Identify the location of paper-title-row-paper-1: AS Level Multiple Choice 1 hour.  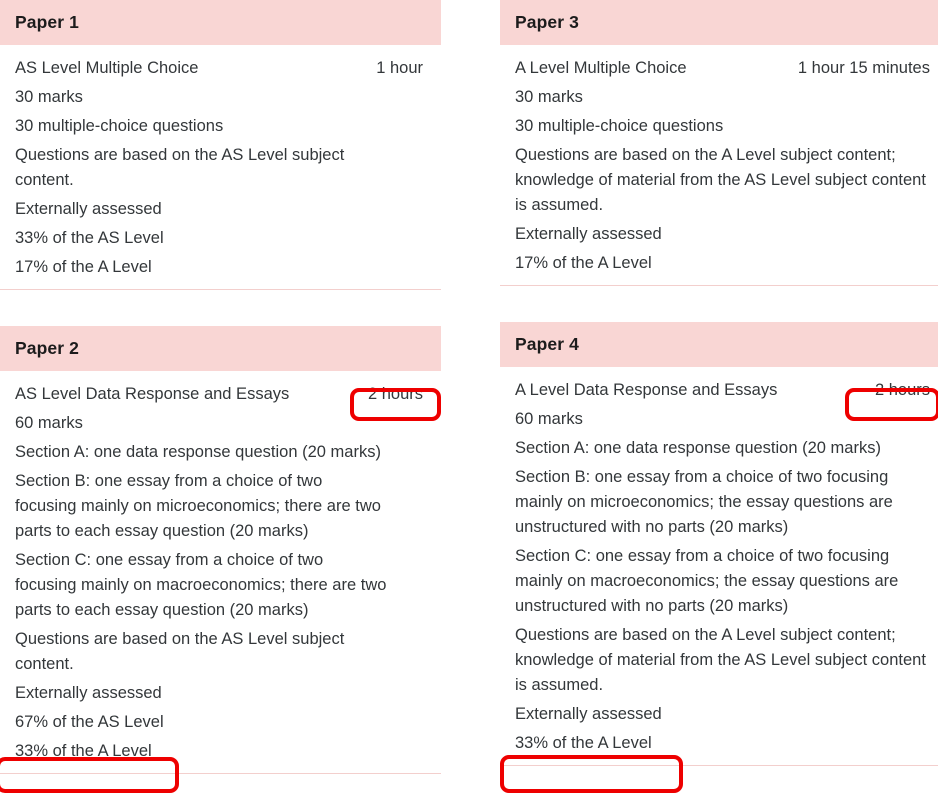
(228, 68).